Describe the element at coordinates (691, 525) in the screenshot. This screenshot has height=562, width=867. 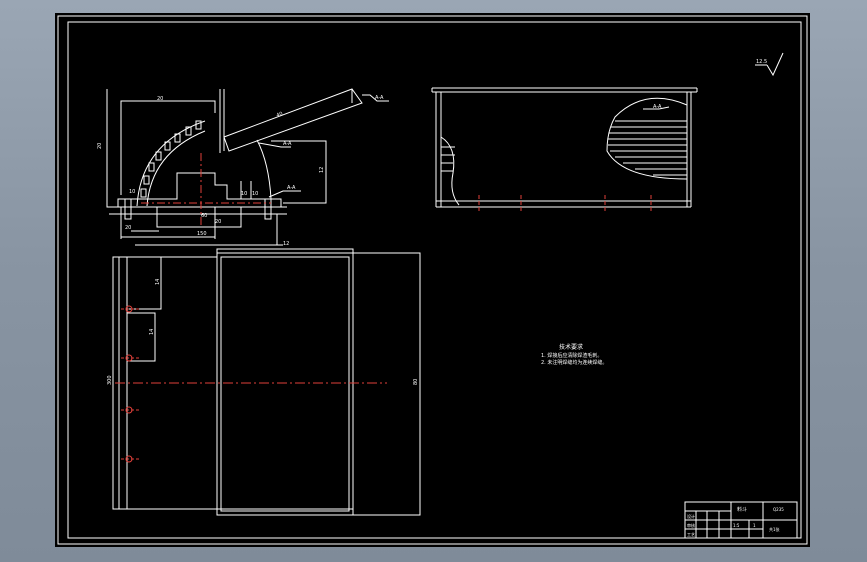
I see `title-row-review: 审核` at that location.